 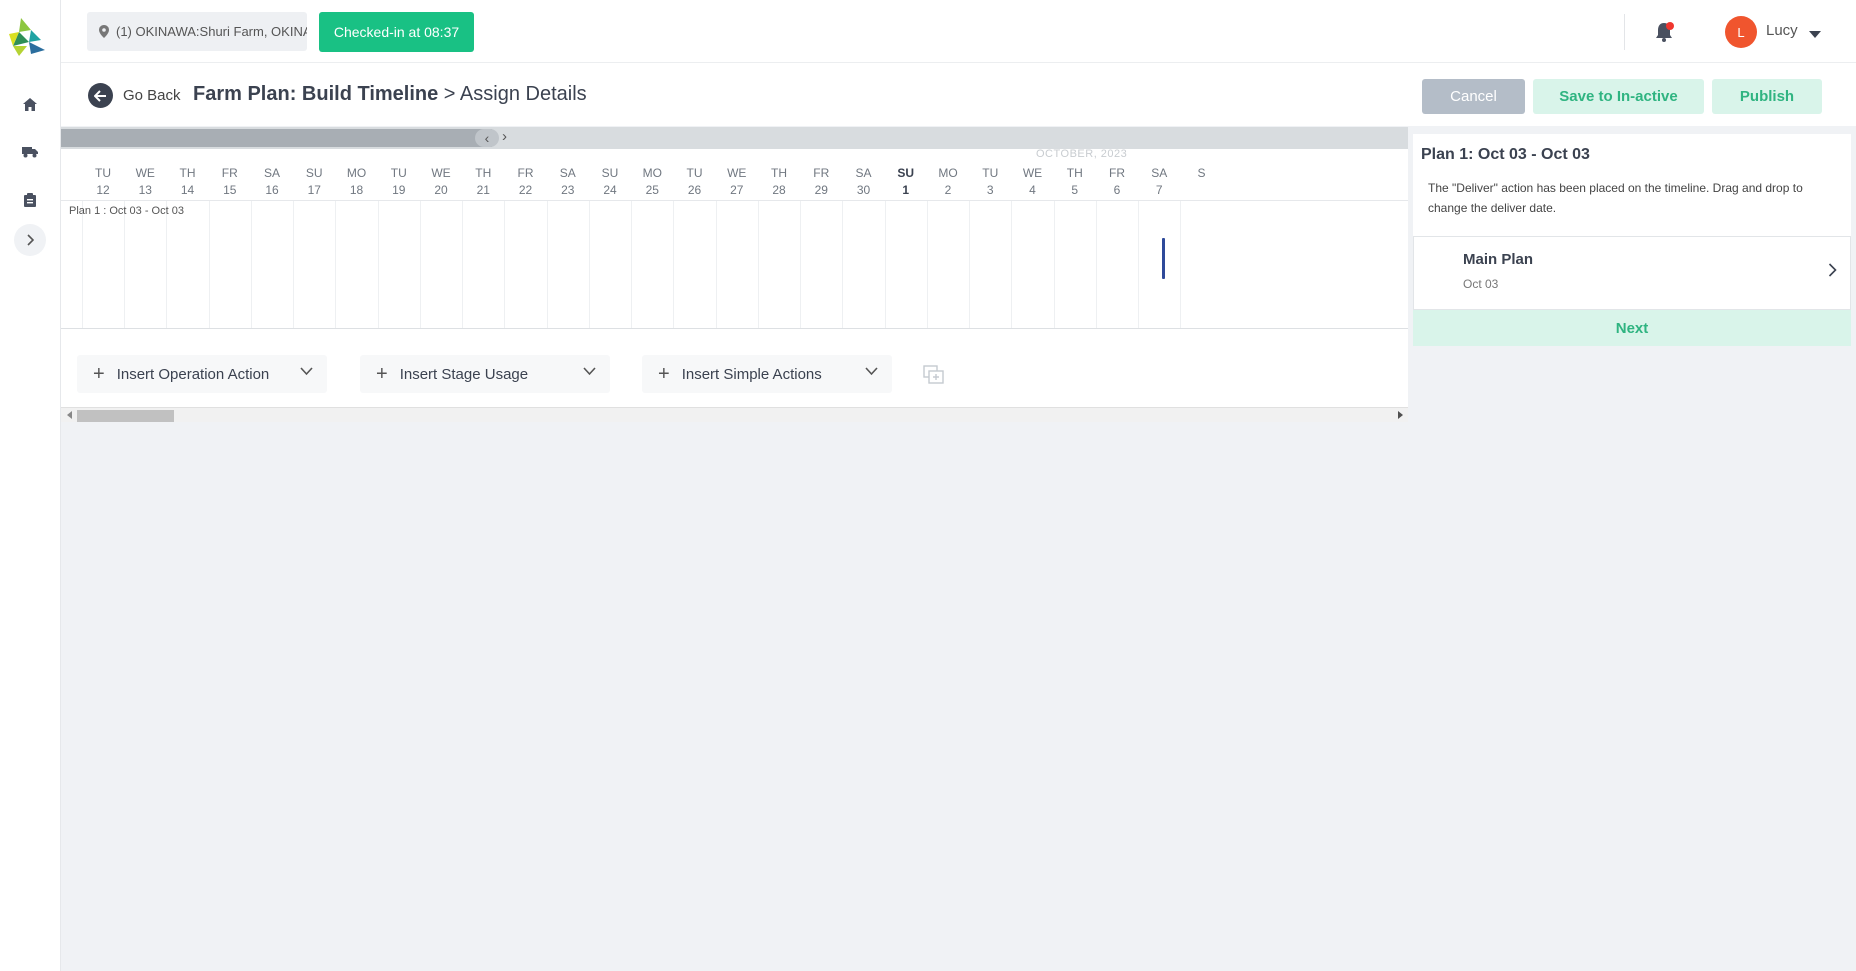 I want to click on plan-list-item: Main Plan Oct 03, so click(x=1632, y=273).